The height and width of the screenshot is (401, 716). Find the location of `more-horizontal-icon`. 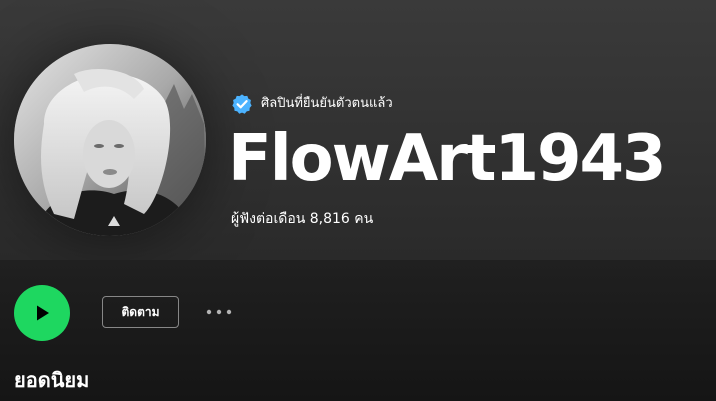

more-horizontal-icon is located at coordinates (219, 312).